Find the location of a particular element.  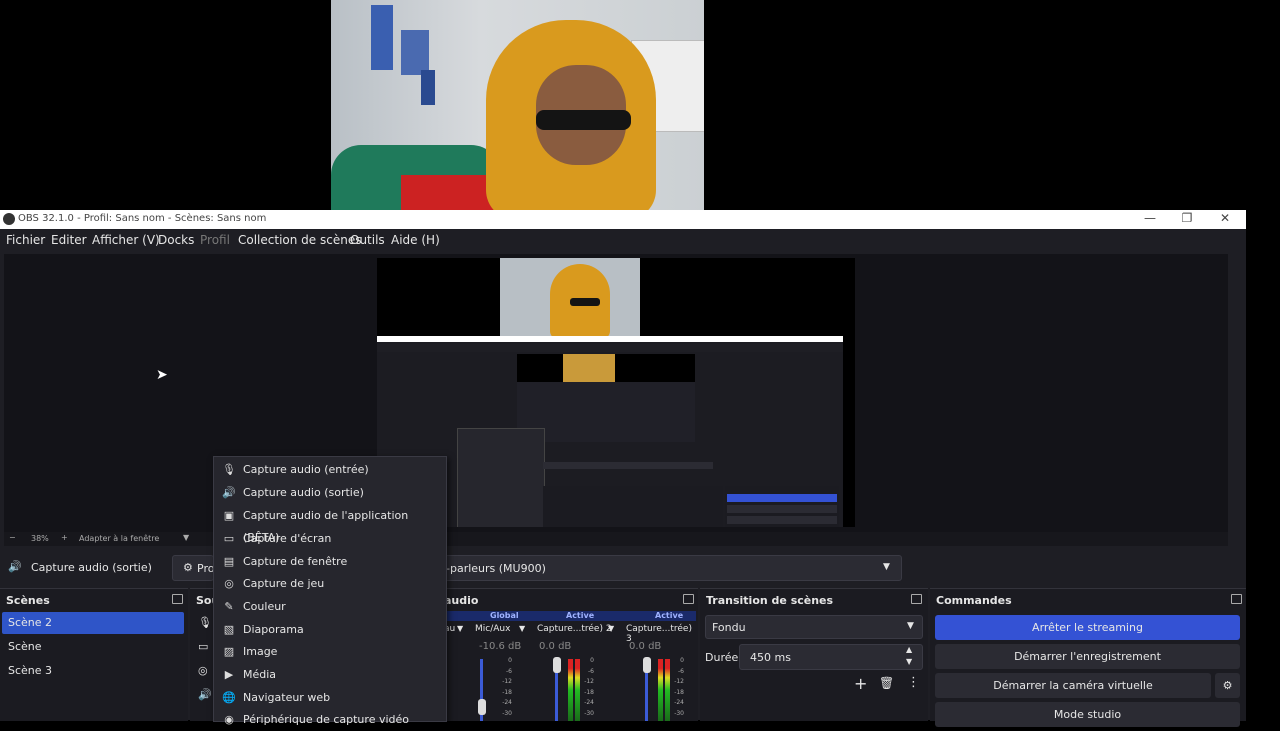

scene-item: Scène 3 is located at coordinates (93, 671).